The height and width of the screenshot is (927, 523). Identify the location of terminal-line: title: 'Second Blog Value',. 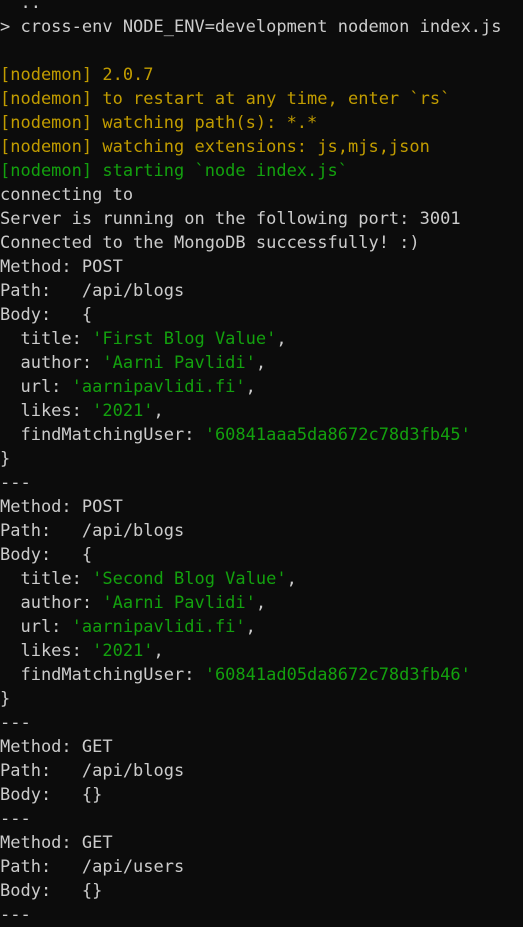
(261, 579).